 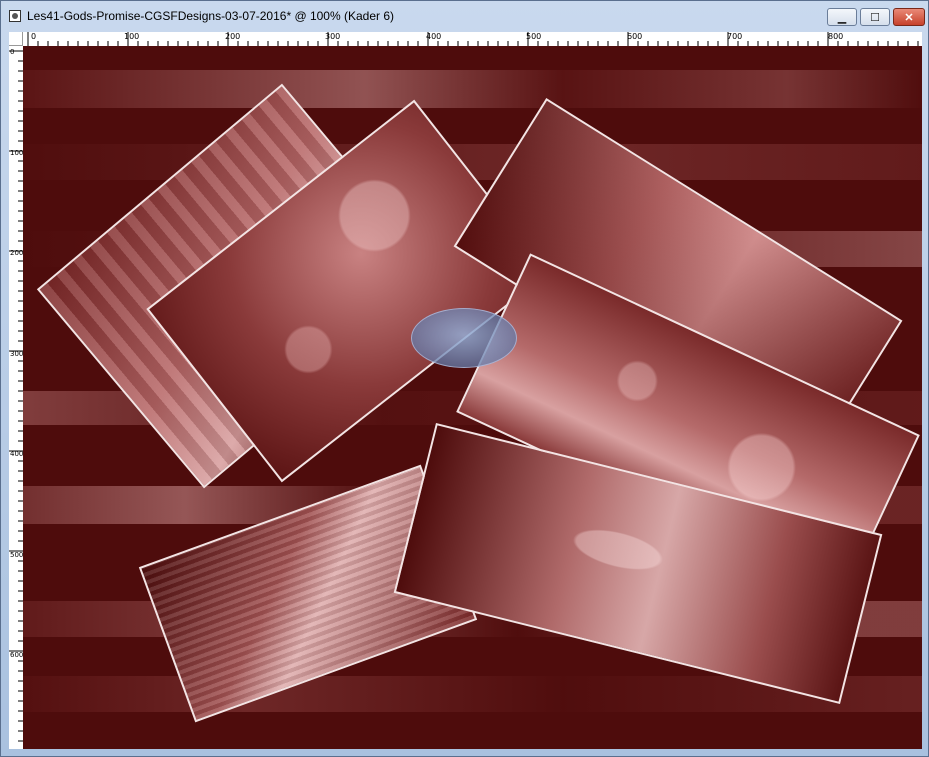 What do you see at coordinates (472, 89) in the screenshot?
I see `bg-stripe` at bounding box center [472, 89].